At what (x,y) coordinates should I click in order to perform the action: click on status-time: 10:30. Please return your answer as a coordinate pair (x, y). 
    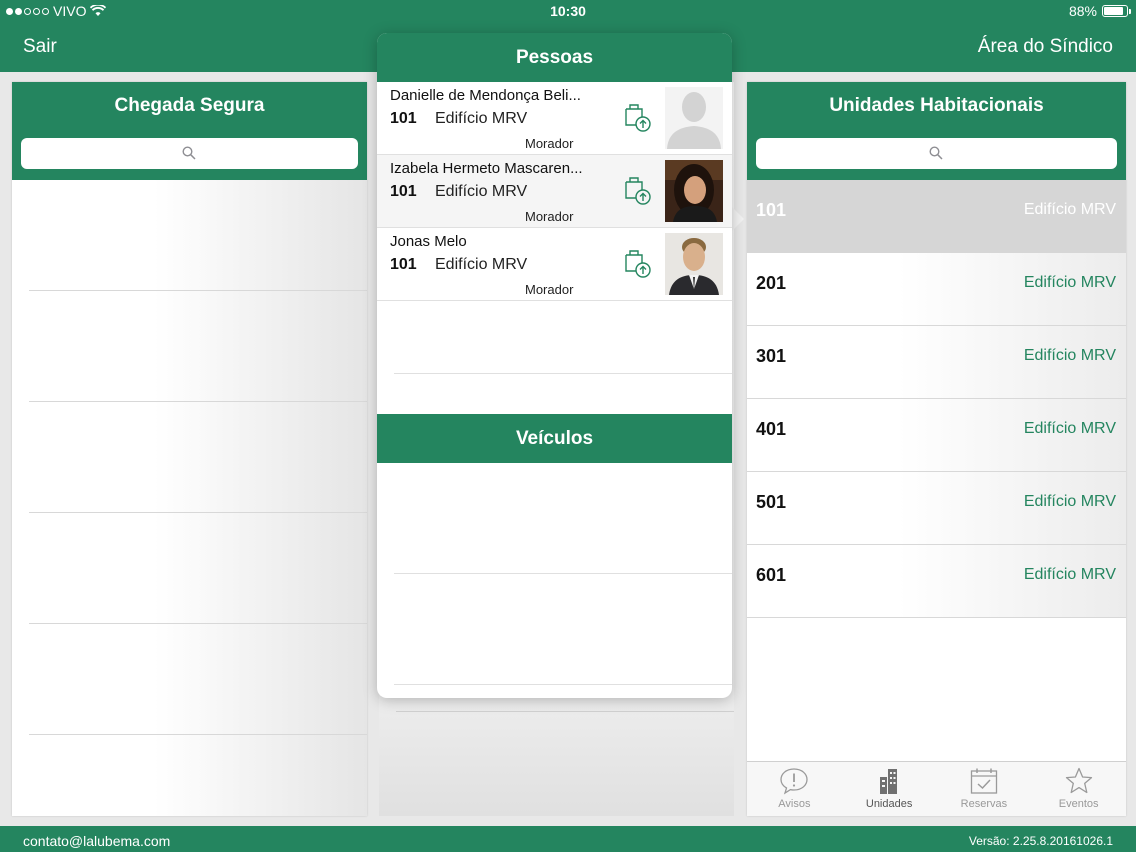
    Looking at the image, I should click on (568, 11).